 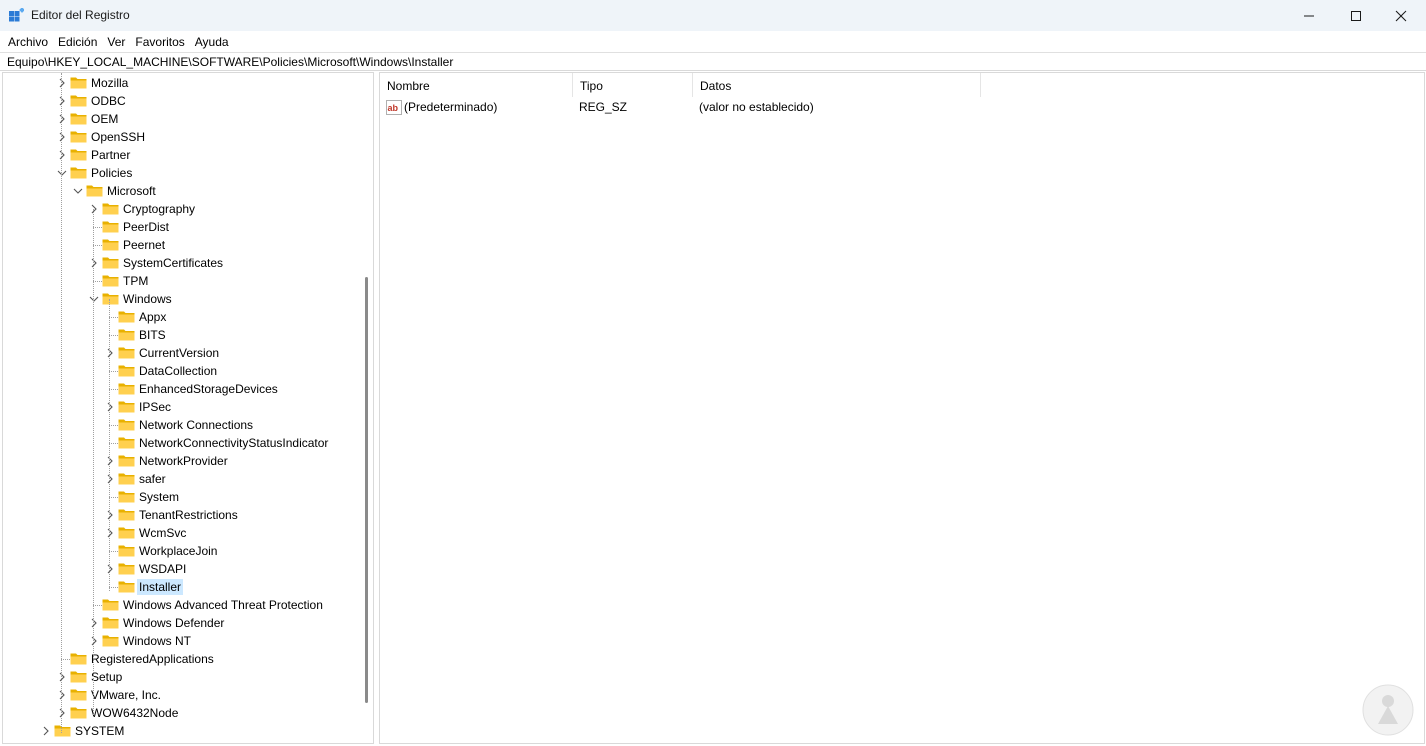 I want to click on tree-item-label: OpenSSH, so click(x=118, y=137).